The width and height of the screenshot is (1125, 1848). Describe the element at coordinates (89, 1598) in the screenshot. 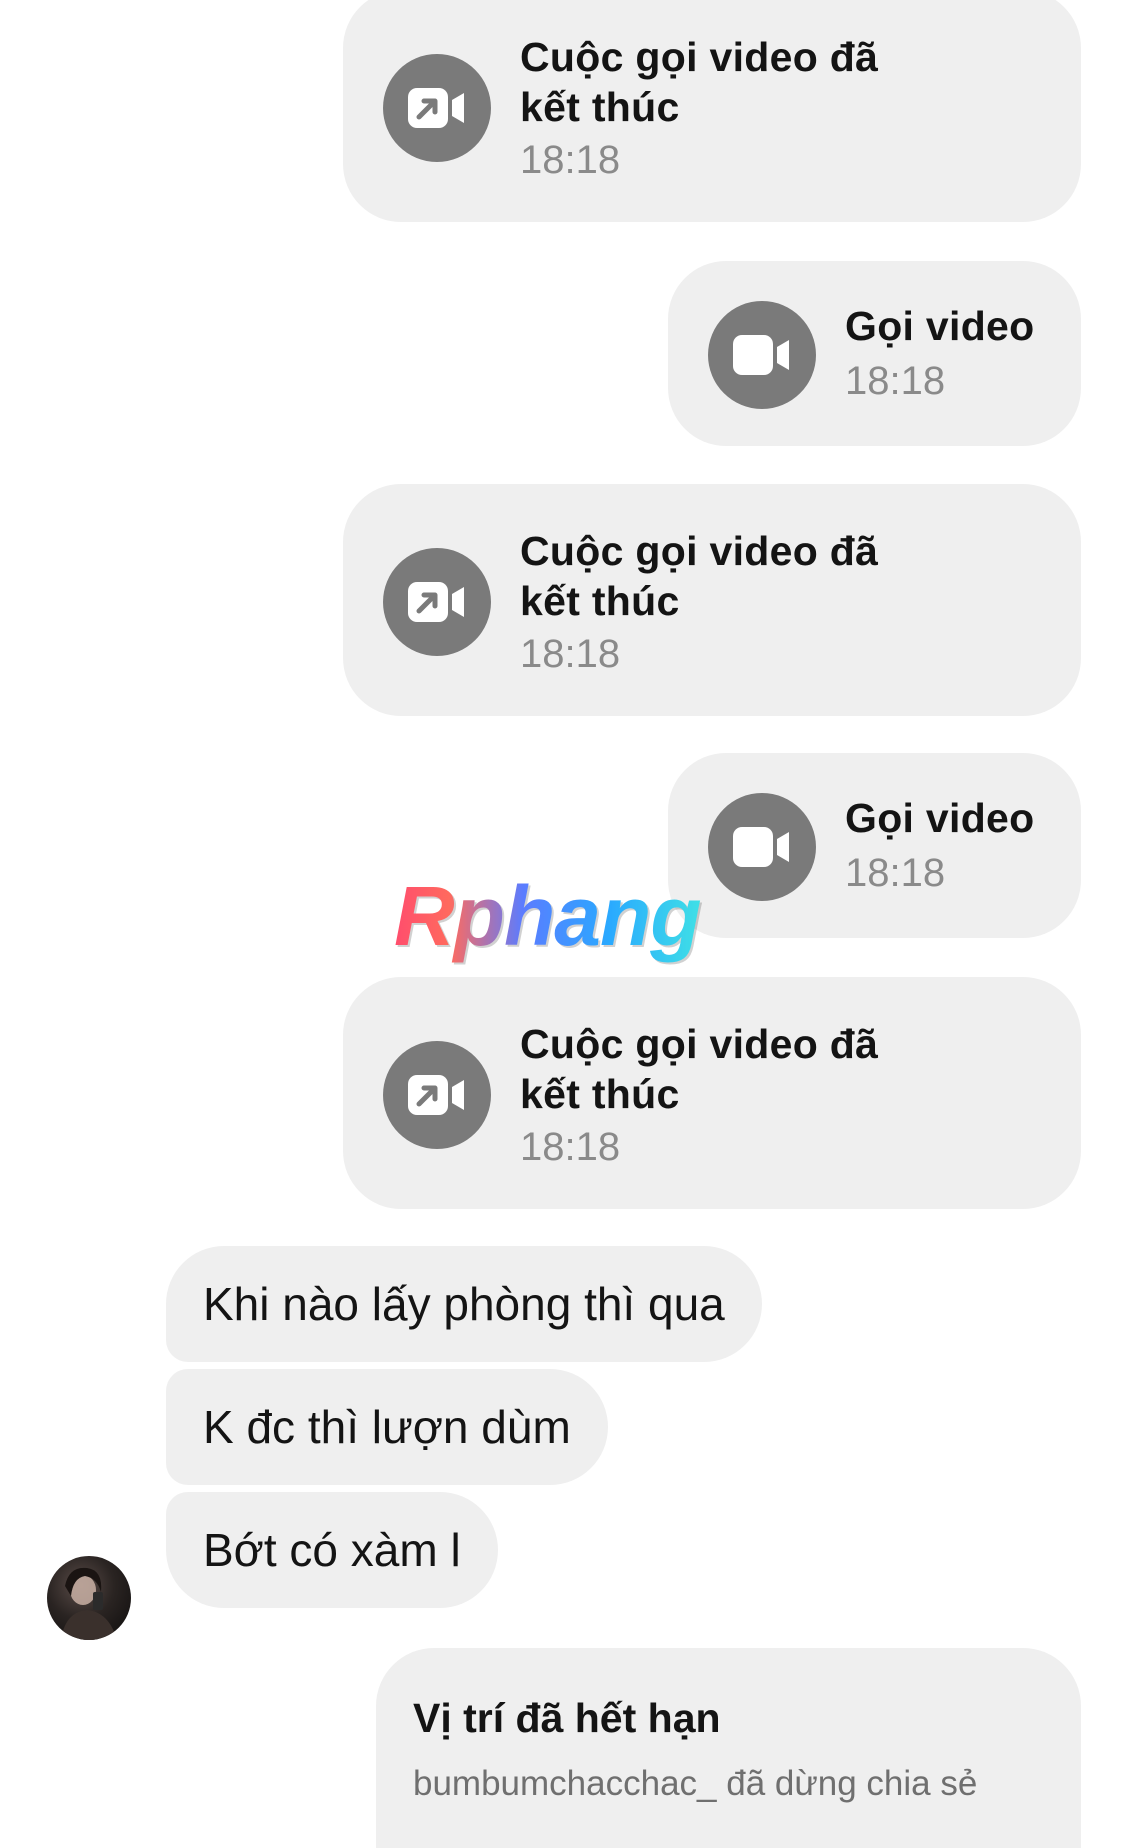

I see `avatar` at that location.